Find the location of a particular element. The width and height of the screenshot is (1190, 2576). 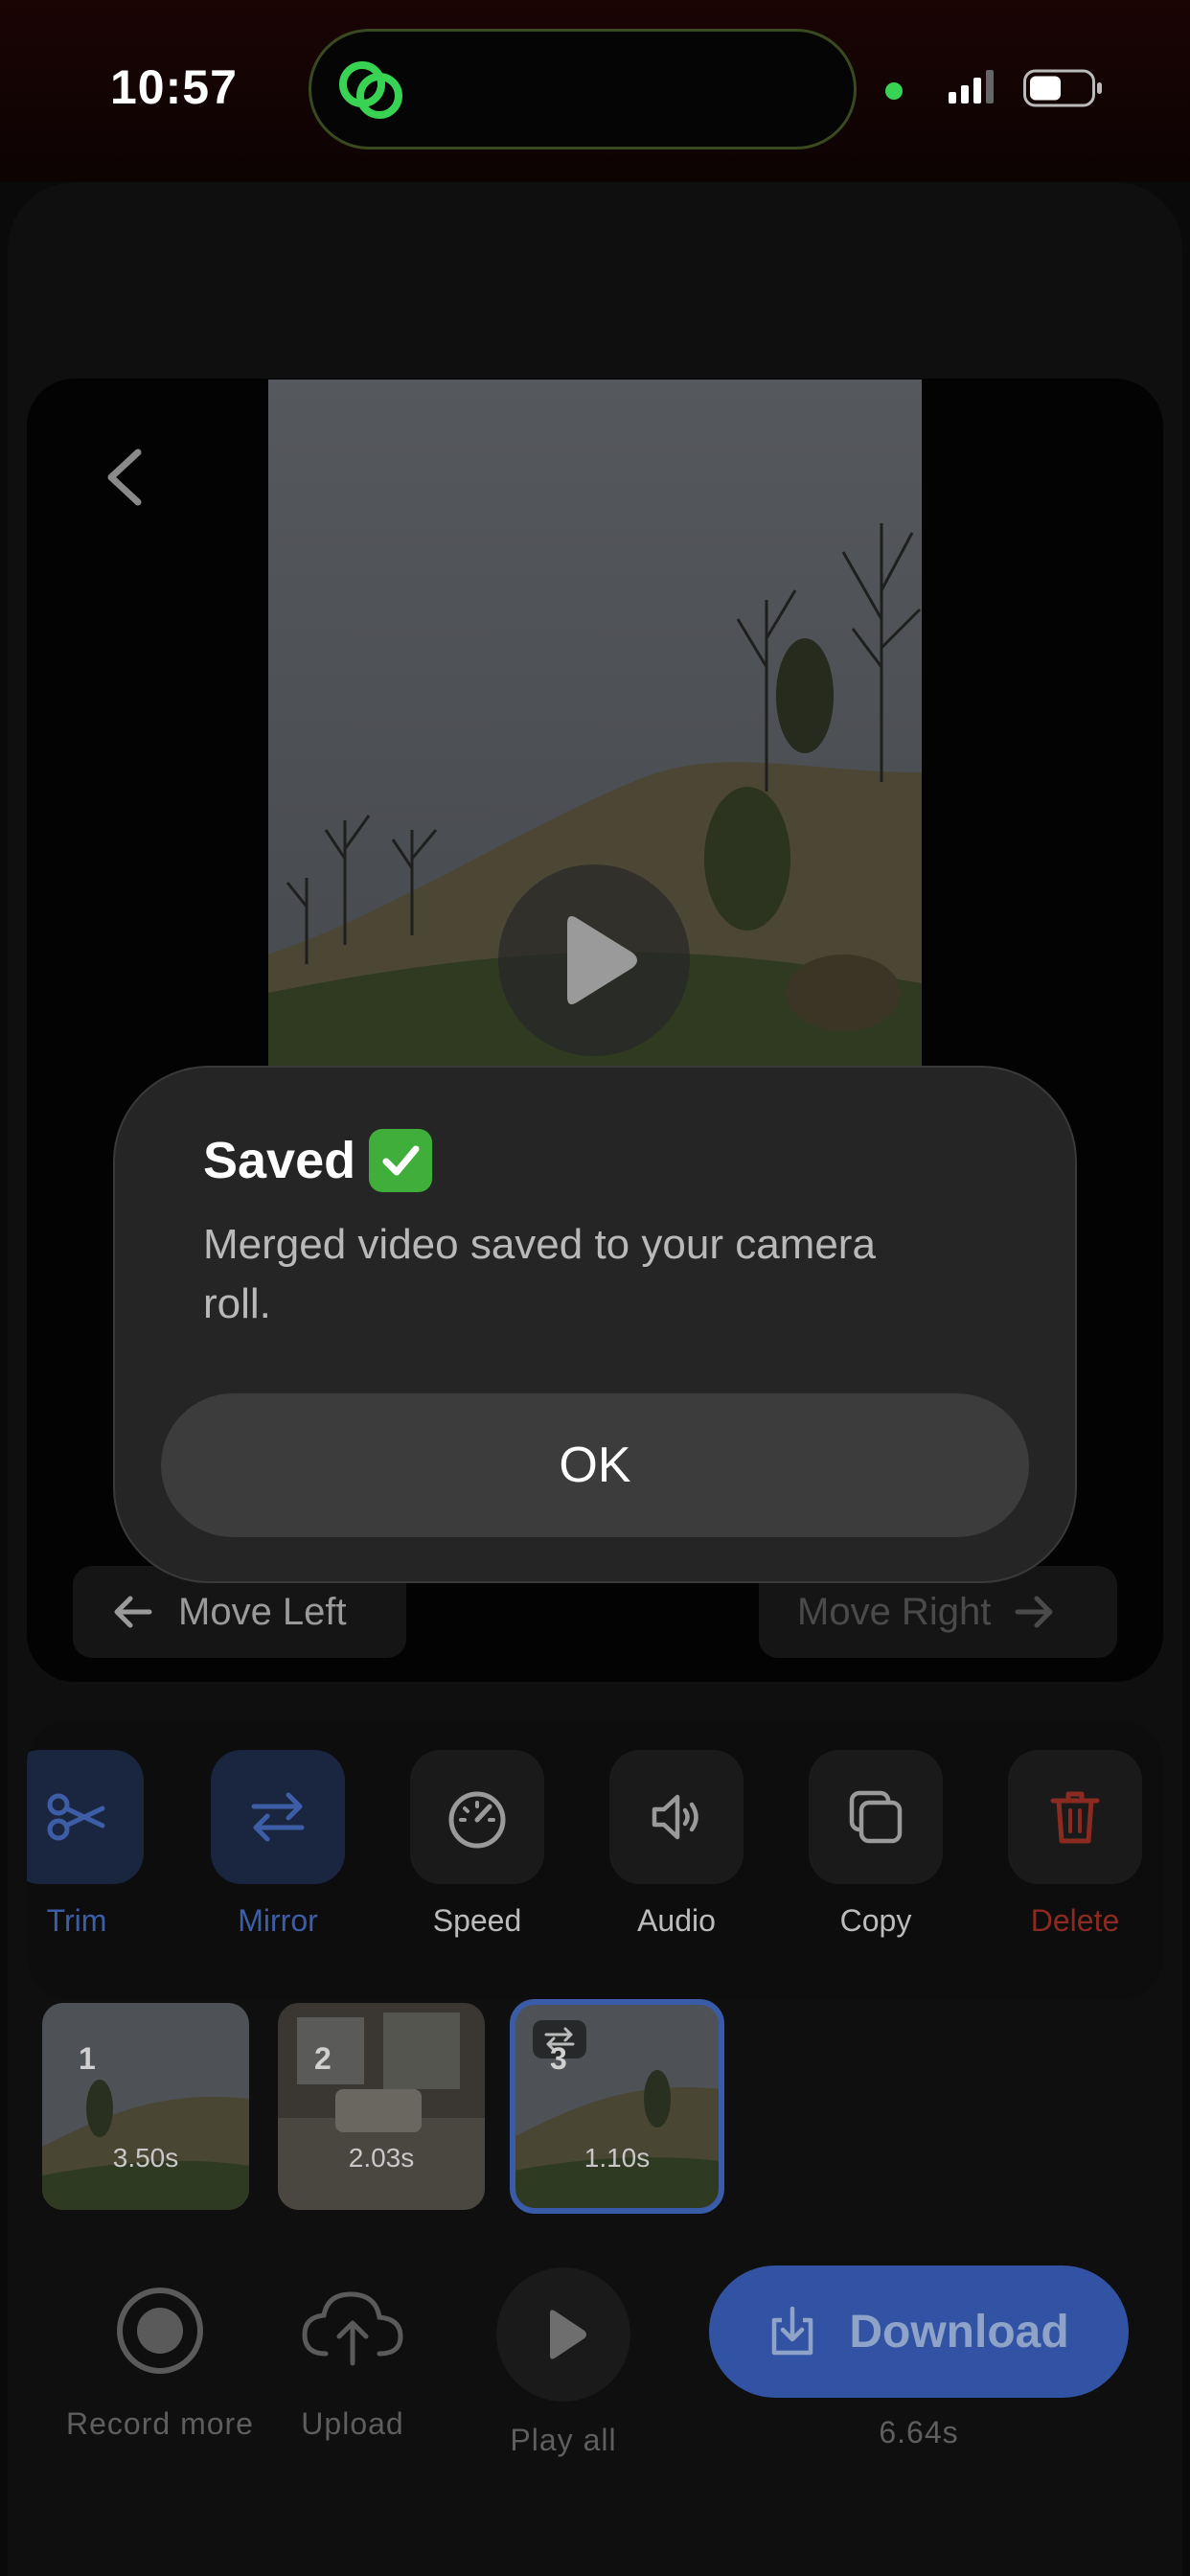

cloud-upload-icon is located at coordinates (352, 2328).